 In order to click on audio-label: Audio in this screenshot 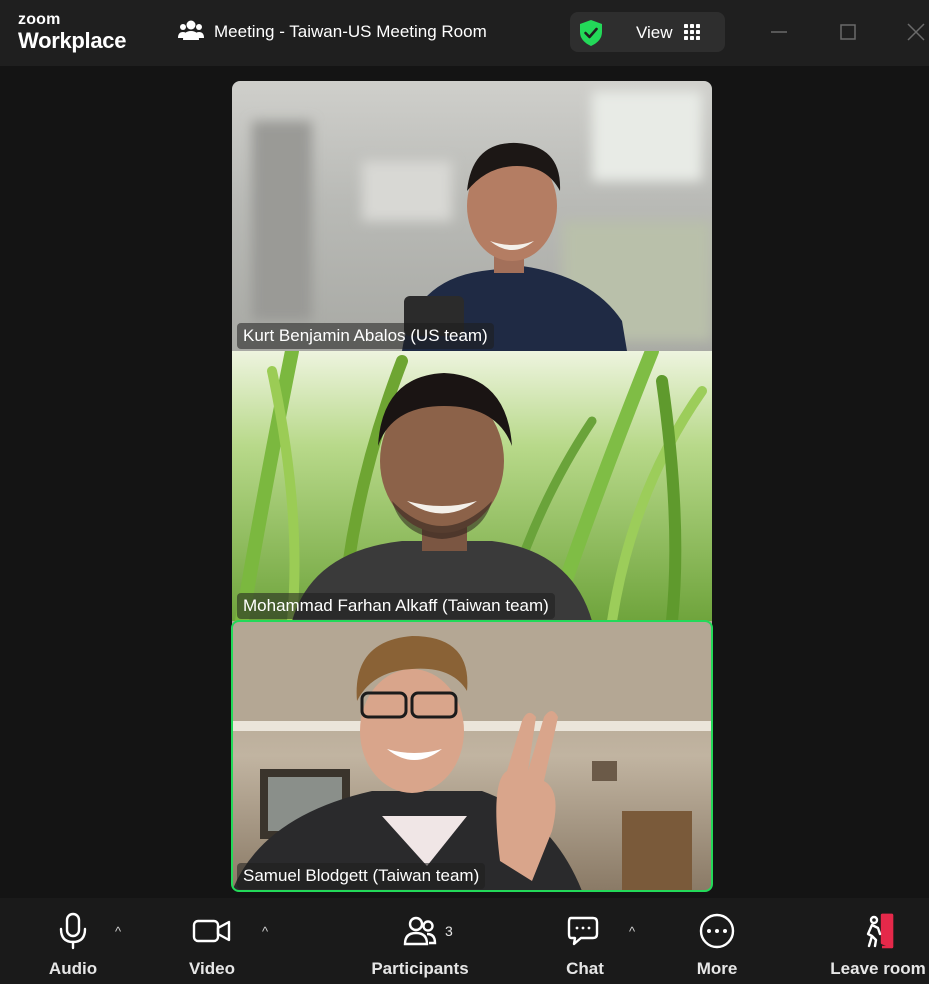, I will do `click(73, 968)`.